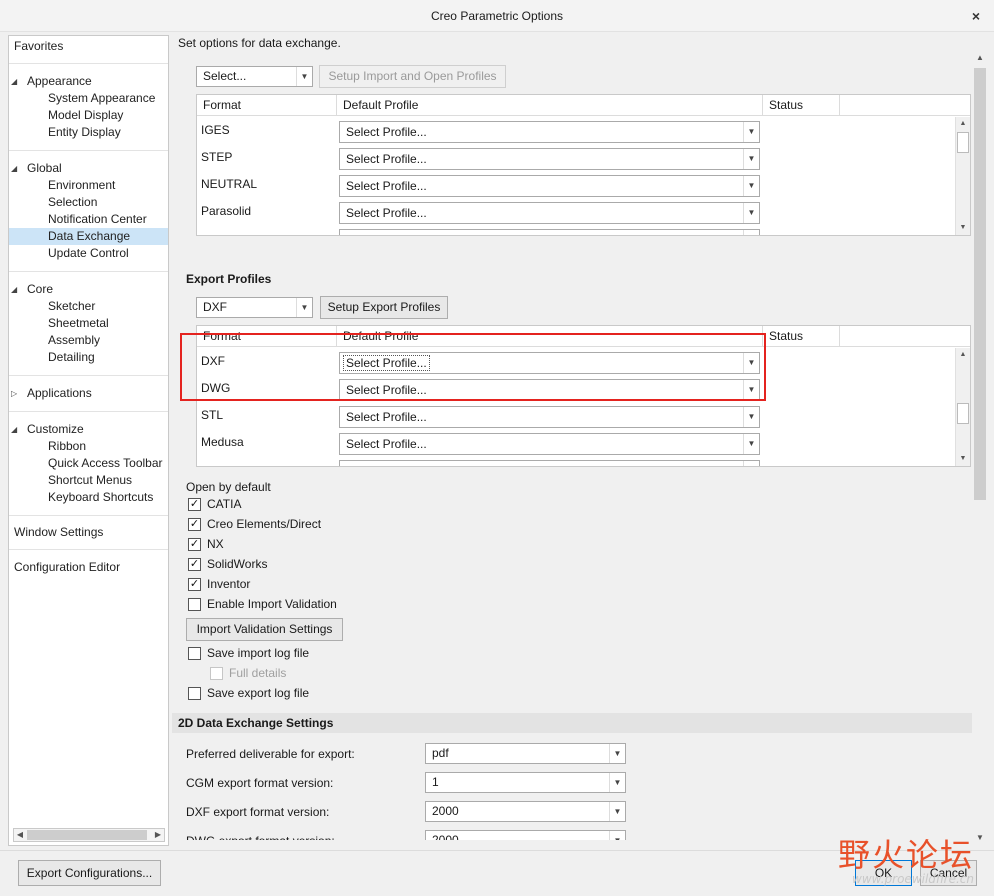 This screenshot has width=994, height=896. What do you see at coordinates (158, 835) in the screenshot?
I see `scroll-right-icon: ▶` at bounding box center [158, 835].